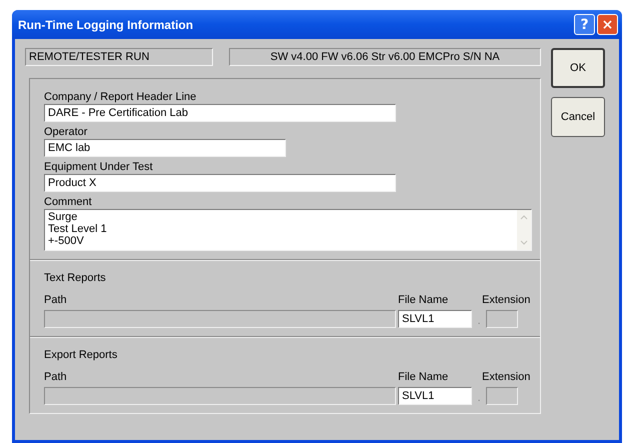 The width and height of the screenshot is (624, 443). I want to click on comment-field: Surge Test Level 1 +-500V, so click(288, 230).